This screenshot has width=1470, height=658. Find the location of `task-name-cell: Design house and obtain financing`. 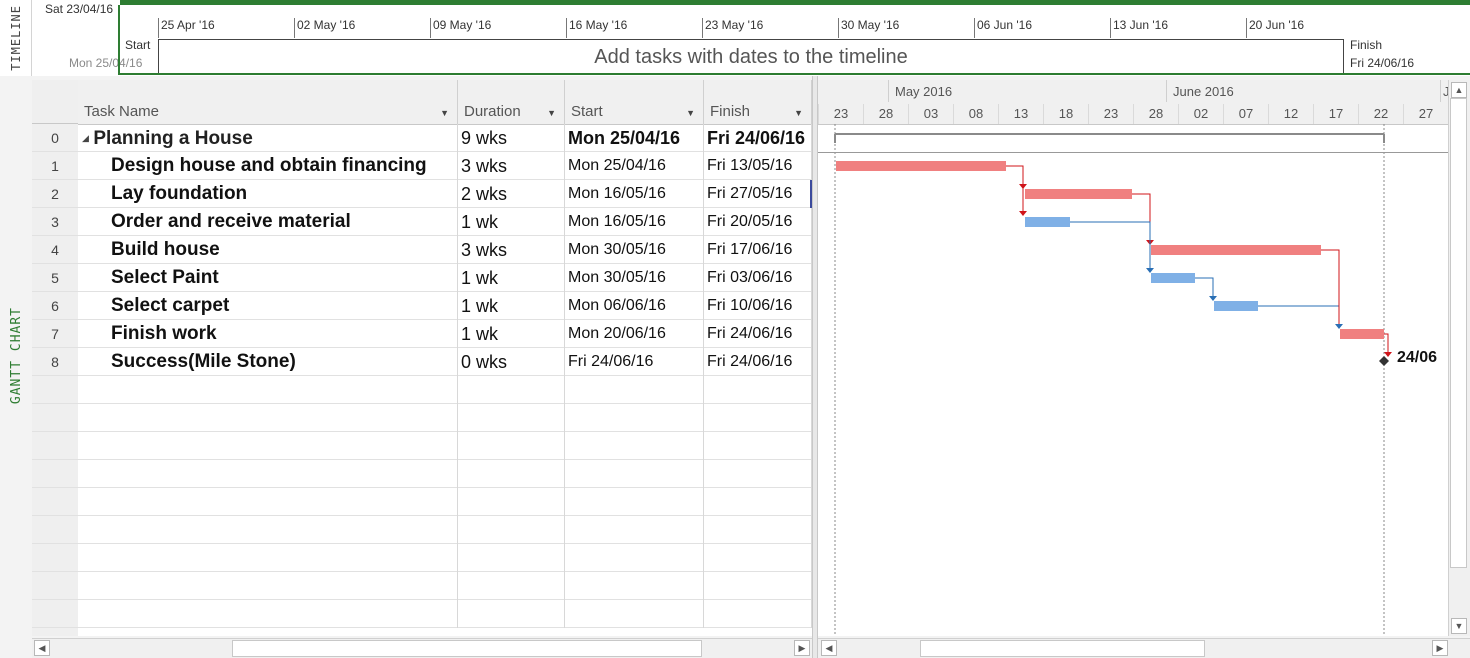

task-name-cell: Design house and obtain financing is located at coordinates (268, 166).